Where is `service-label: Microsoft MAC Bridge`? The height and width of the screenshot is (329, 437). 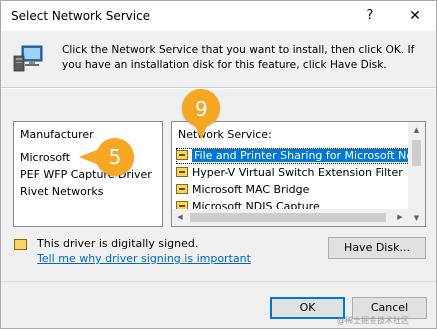
service-label: Microsoft MAC Bridge is located at coordinates (251, 189).